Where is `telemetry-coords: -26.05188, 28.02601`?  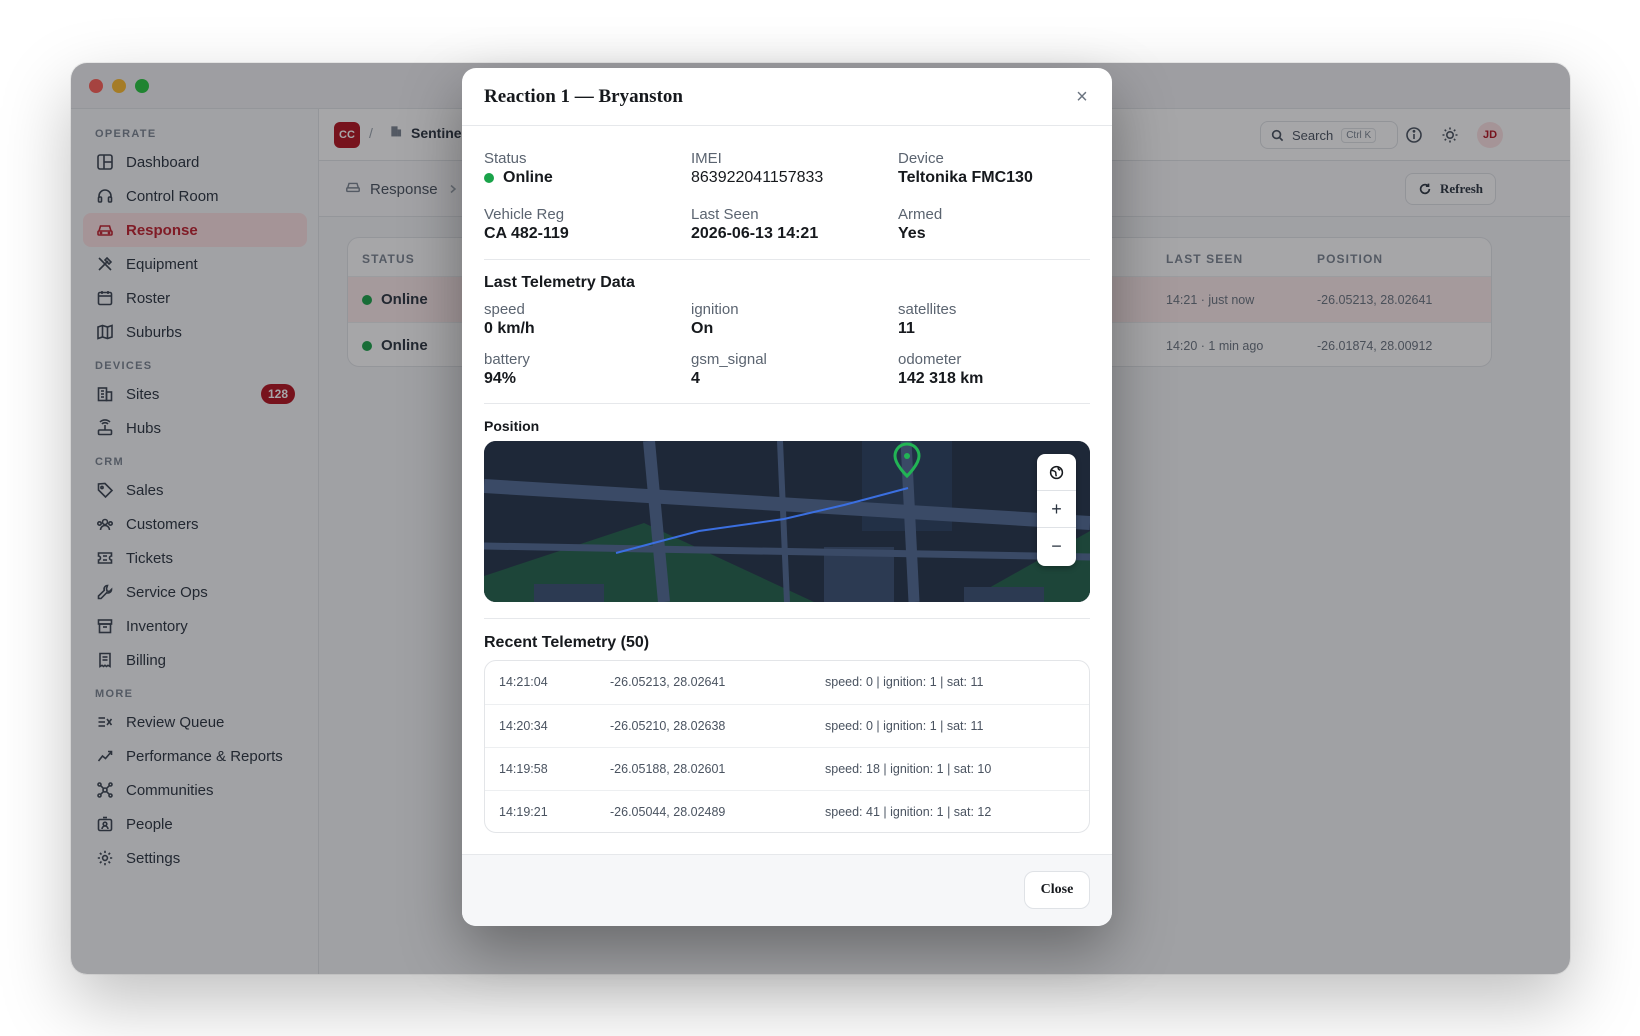 telemetry-coords: -26.05188, 28.02601 is located at coordinates (668, 769).